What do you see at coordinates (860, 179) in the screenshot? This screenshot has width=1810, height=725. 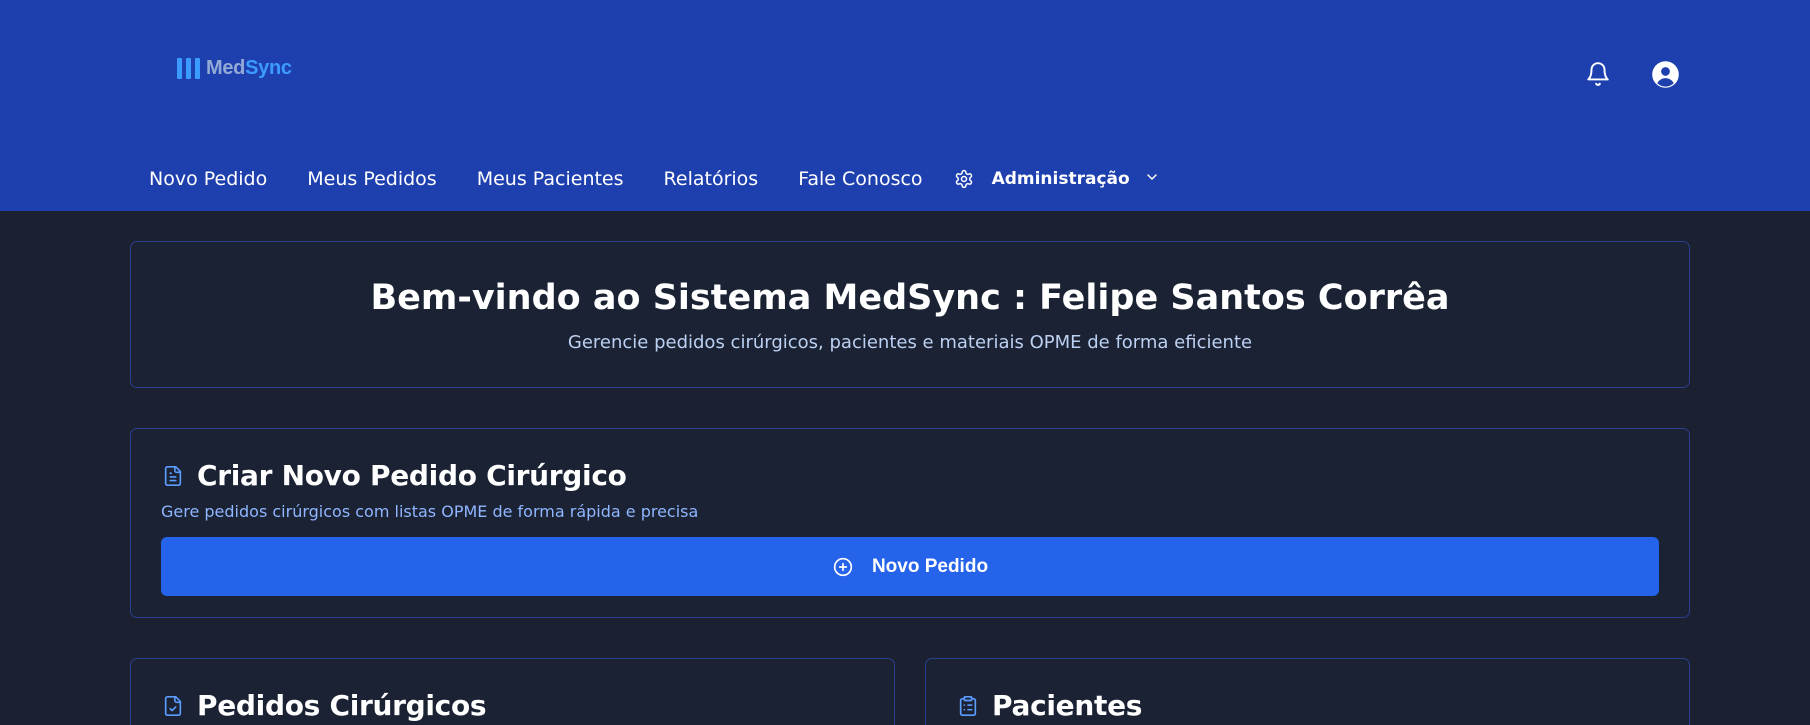 I see `nav-item-fale-conosco: Fale Conosco` at bounding box center [860, 179].